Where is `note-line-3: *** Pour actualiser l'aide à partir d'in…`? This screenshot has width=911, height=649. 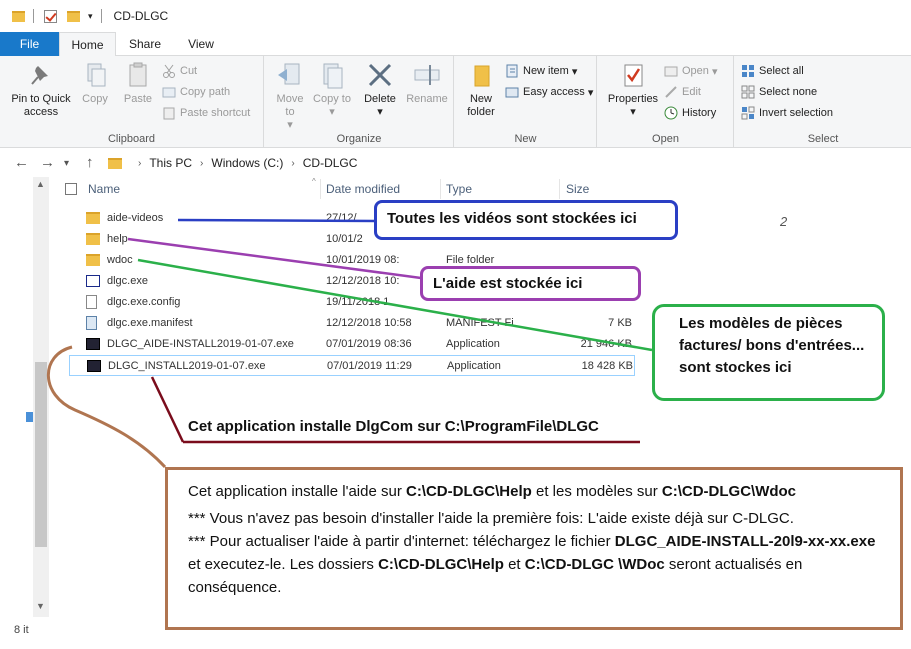 note-line-3: *** Pour actualiser l'aide à partir d'in… is located at coordinates (532, 564).